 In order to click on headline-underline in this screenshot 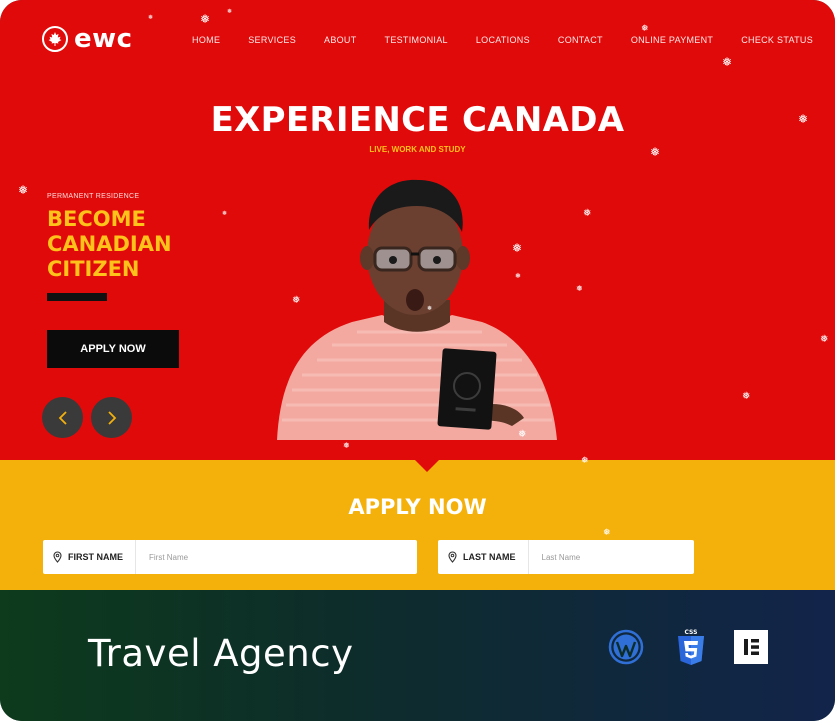, I will do `click(77, 297)`.